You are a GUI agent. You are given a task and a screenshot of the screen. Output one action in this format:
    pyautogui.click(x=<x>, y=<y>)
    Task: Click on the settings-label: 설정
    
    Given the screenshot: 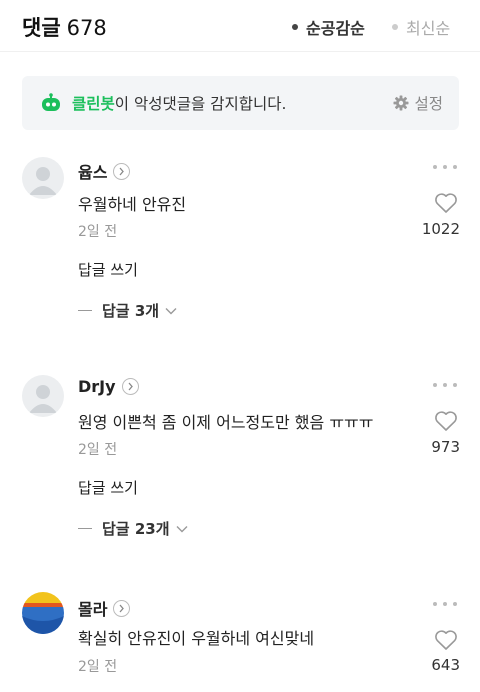 What is the action you would take?
    pyautogui.click(x=428, y=104)
    